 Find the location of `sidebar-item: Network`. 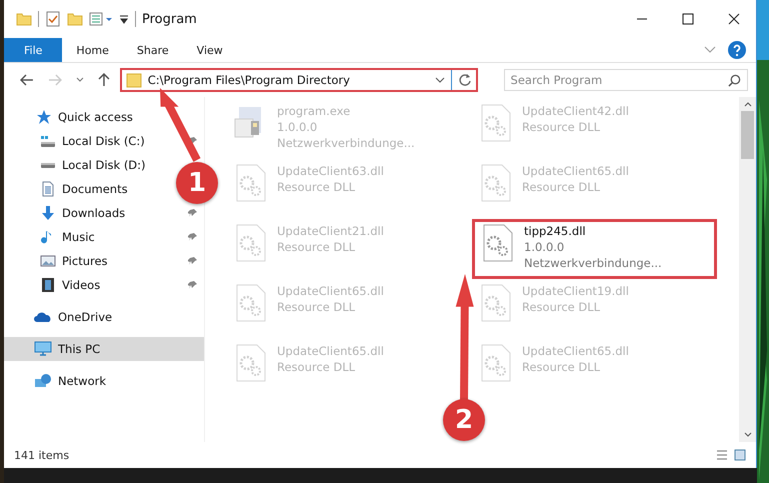

sidebar-item: Network is located at coordinates (104, 381).